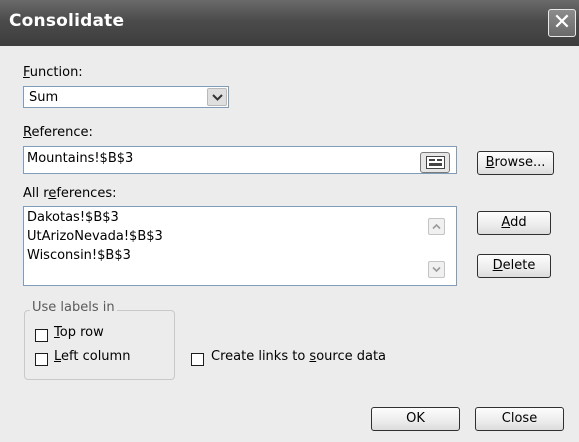 This screenshot has width=579, height=442. I want to click on left-column-checkbox, so click(41, 359).